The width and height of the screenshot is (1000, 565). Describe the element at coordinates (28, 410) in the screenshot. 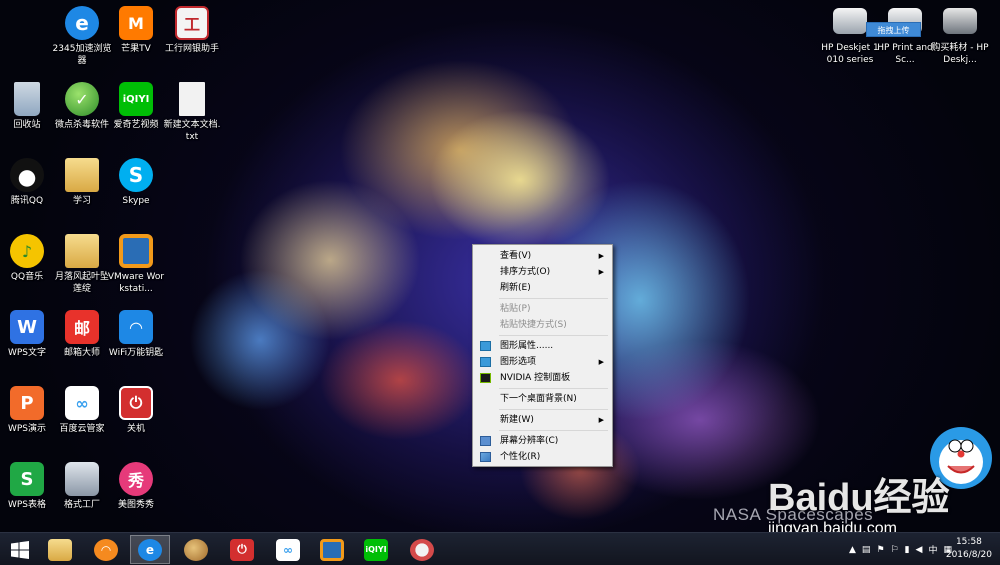

I see `desktop-icon-wps-presentation: P WPS演示` at that location.